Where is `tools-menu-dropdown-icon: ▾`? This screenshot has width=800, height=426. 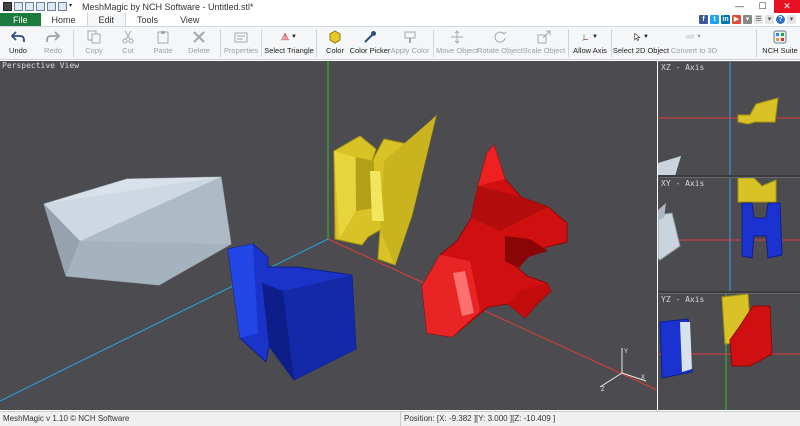 tools-menu-dropdown-icon: ▾ is located at coordinates (769, 19).